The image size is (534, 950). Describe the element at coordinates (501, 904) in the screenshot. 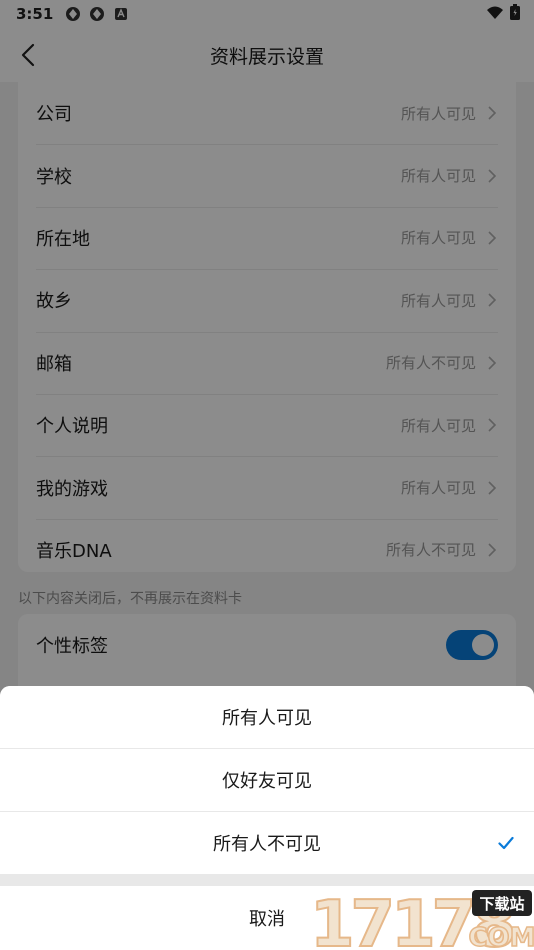

I see `watermark-badge: 下载站` at that location.